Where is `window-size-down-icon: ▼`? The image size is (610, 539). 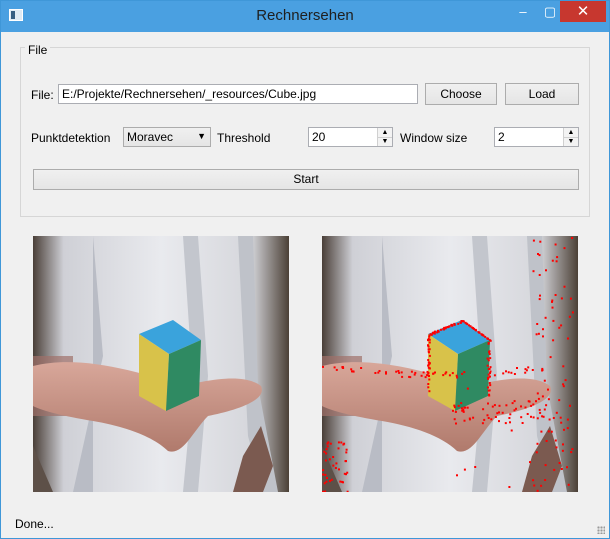 window-size-down-icon: ▼ is located at coordinates (571, 141).